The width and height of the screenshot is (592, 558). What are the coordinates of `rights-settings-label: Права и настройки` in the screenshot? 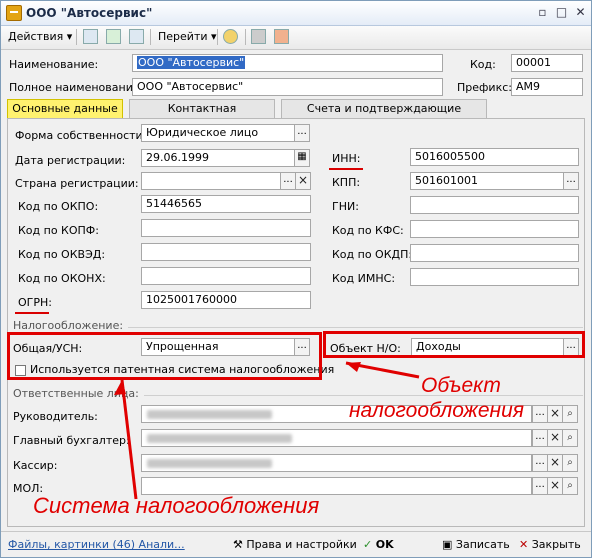 It's located at (301, 544).